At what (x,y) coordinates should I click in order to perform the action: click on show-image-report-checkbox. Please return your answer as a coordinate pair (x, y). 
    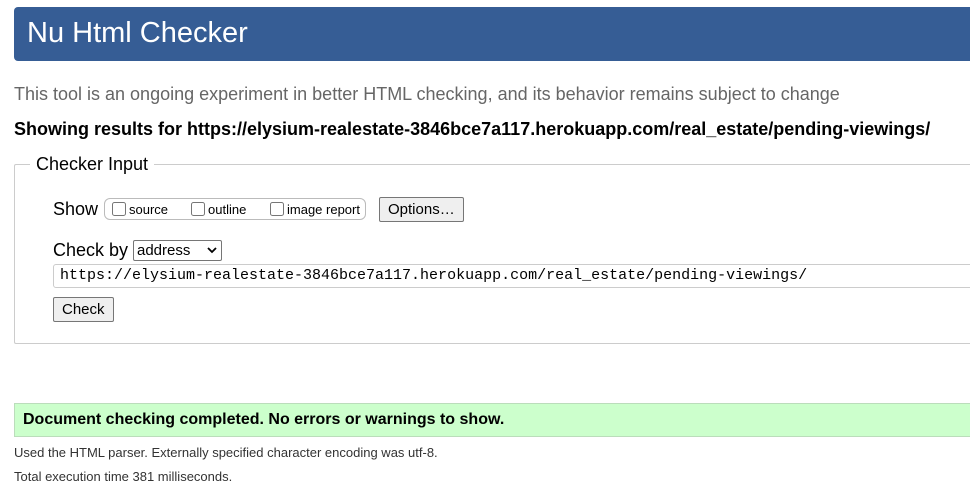
    Looking at the image, I should click on (277, 209).